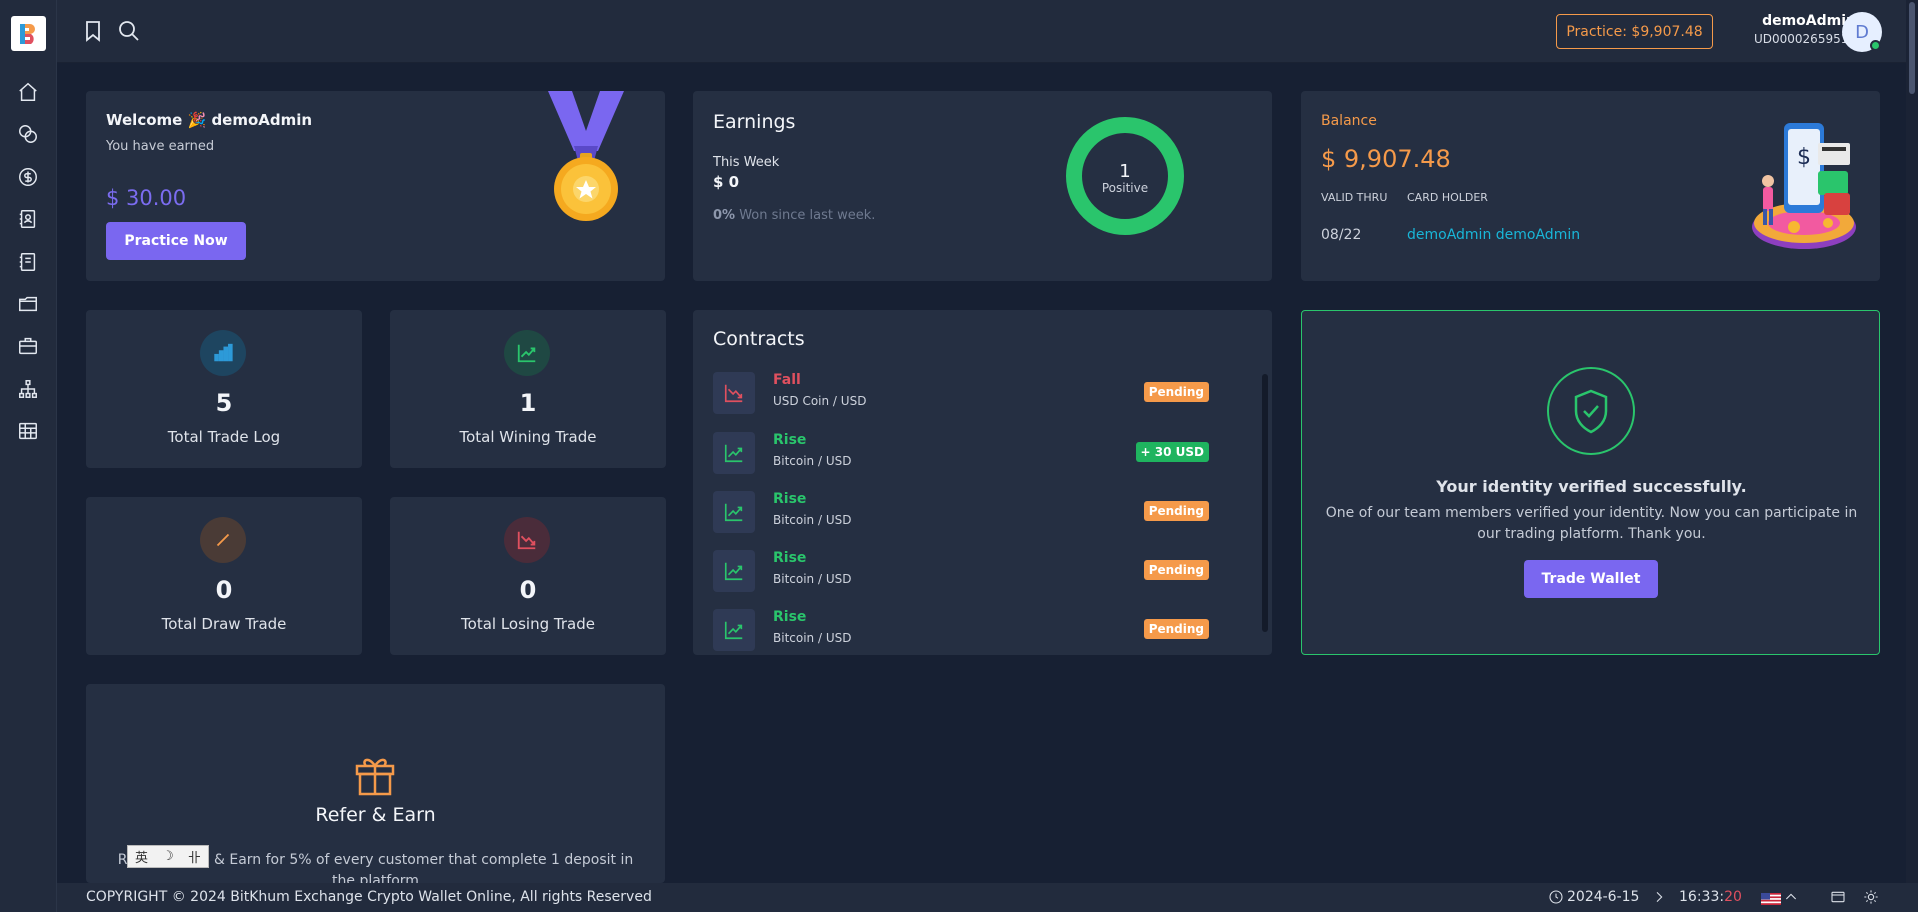  What do you see at coordinates (141, 856) in the screenshot?
I see `ime-mode-char: 英` at bounding box center [141, 856].